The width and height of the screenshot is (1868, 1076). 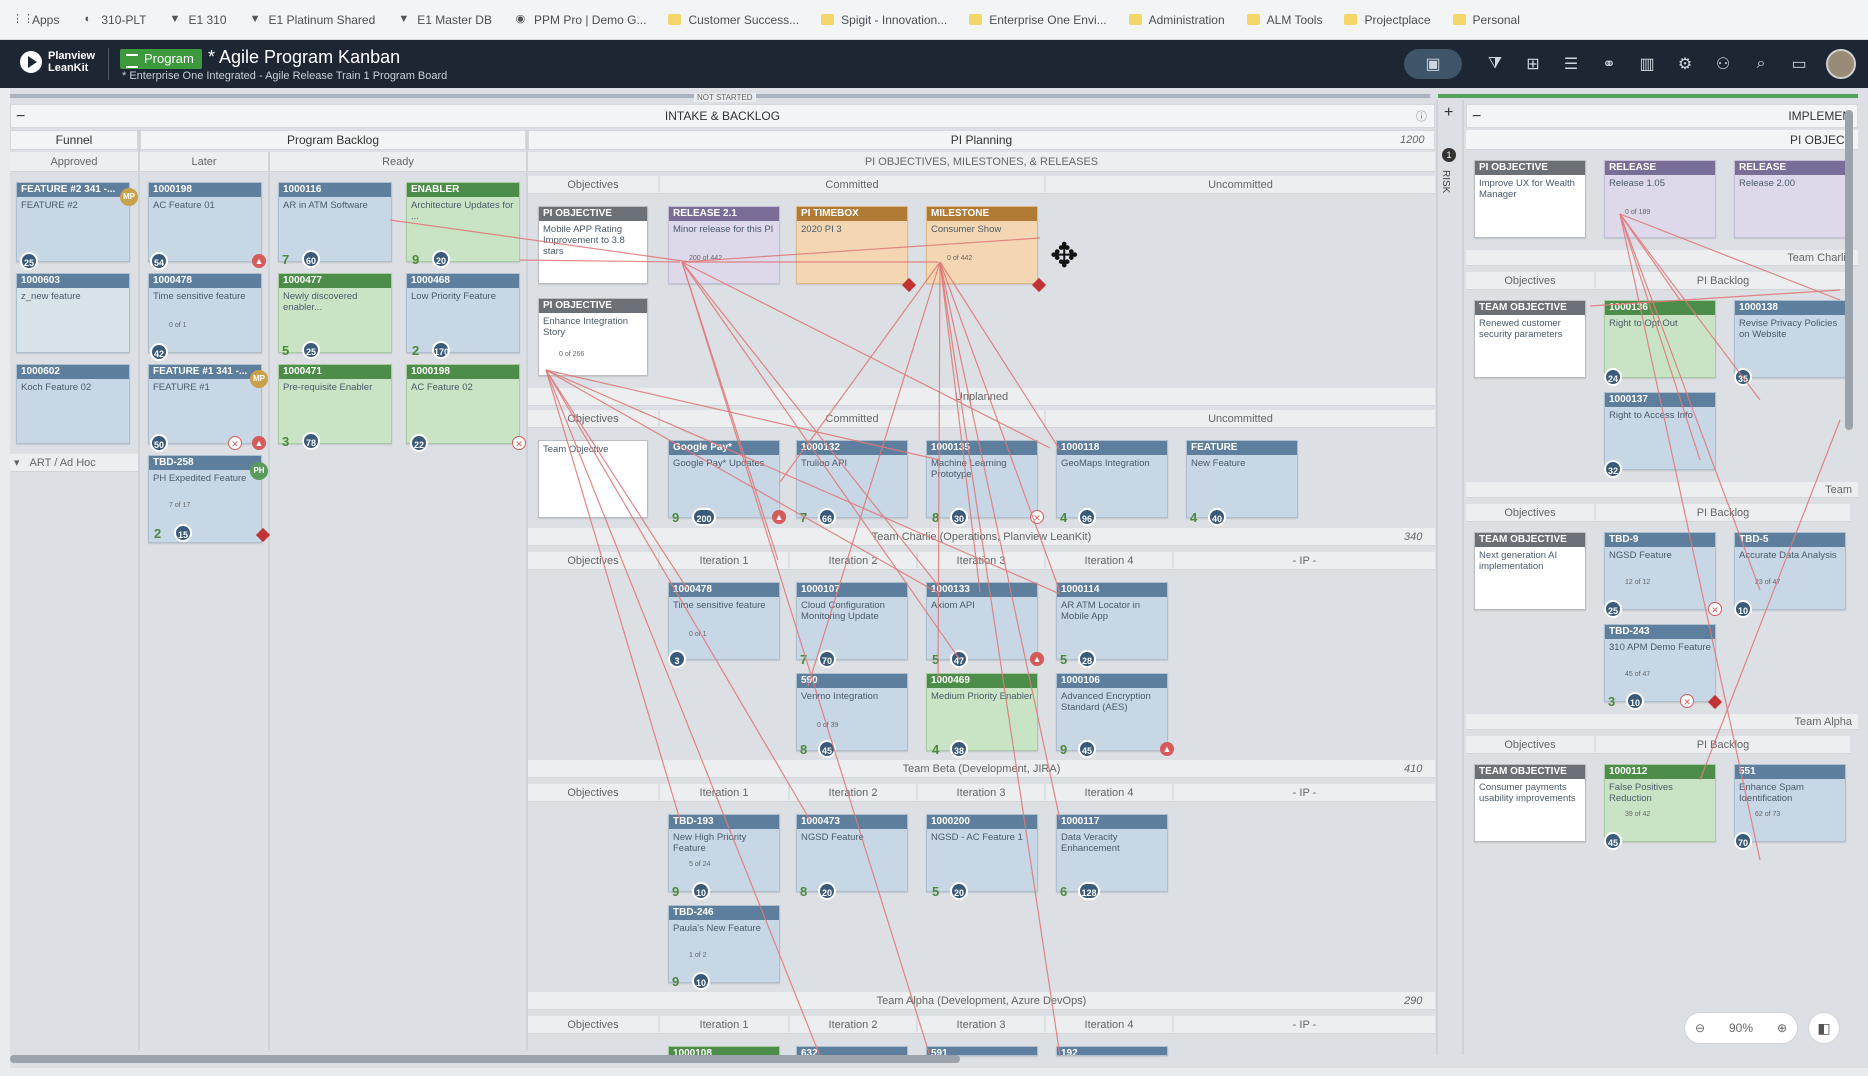 I want to click on bookmark-alm-tools: ALM Tools, so click(x=1284, y=20).